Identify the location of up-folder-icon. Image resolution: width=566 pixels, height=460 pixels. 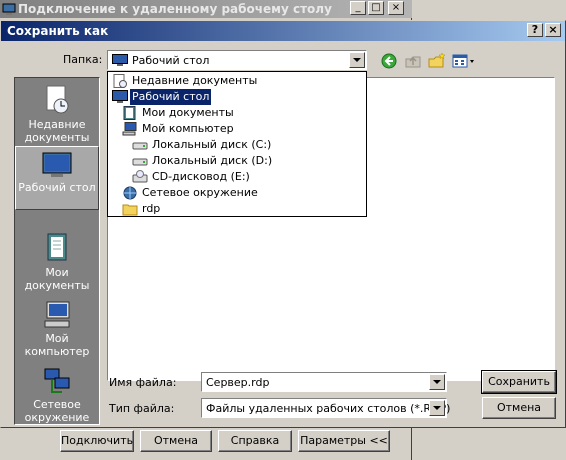
(413, 61).